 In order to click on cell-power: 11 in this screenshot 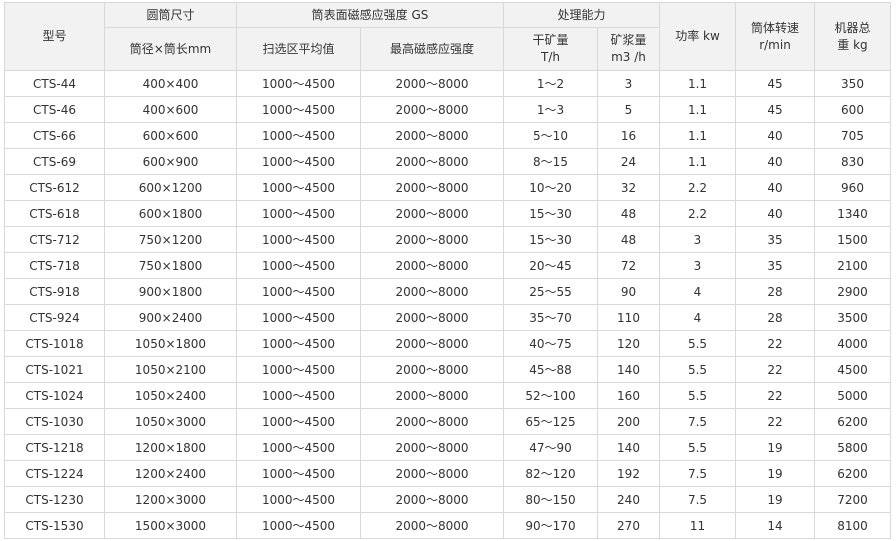, I will do `click(697, 525)`.